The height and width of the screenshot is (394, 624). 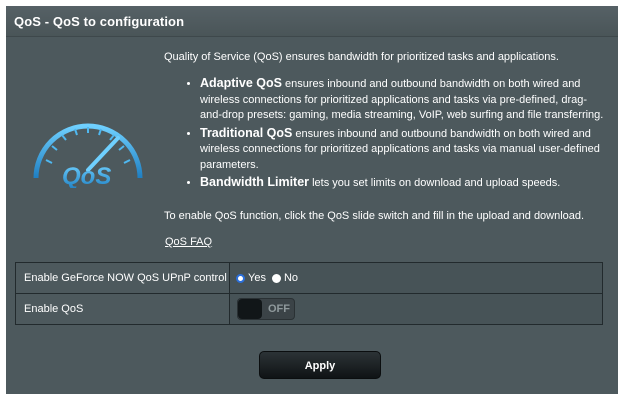 What do you see at coordinates (122, 278) in the screenshot?
I see `geforce-qos-label: Enable GeForce NOW QoS UPnP control` at bounding box center [122, 278].